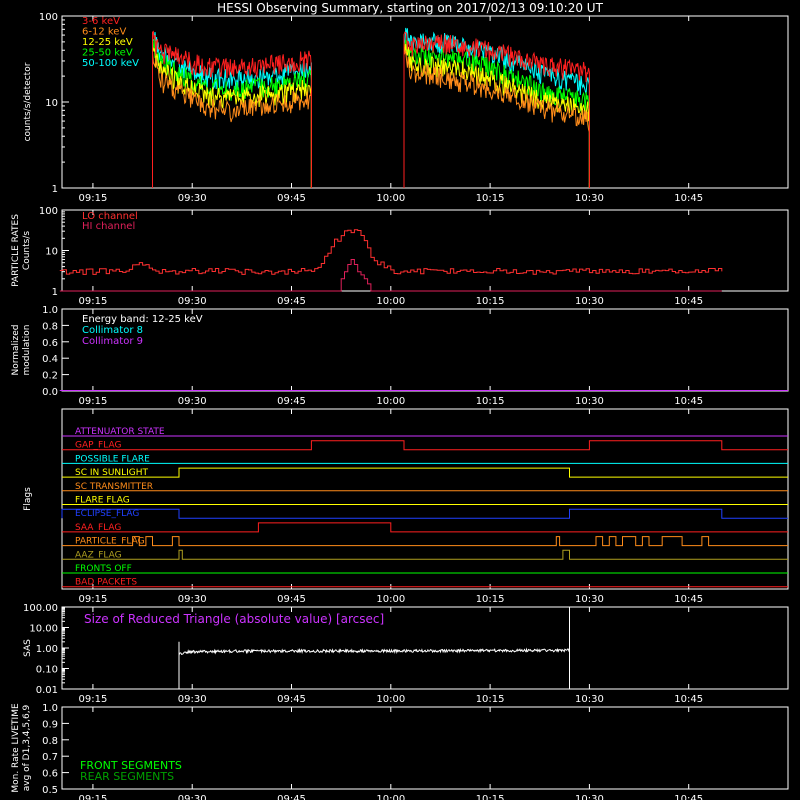 The image size is (800, 800). I want to click on y-tick-label: 1.0, so click(50, 310).